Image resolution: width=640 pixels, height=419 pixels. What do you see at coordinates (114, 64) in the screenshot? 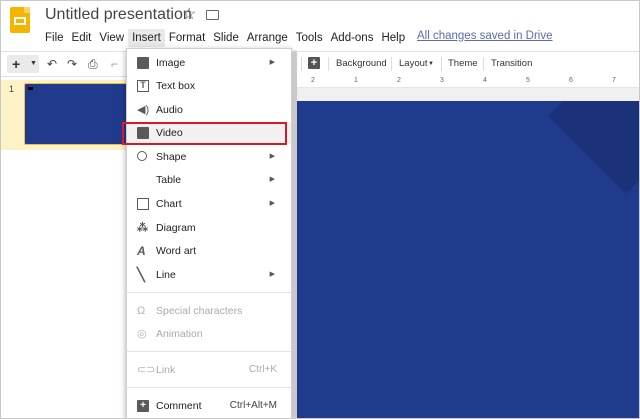
I see `paint-format-icon: ⌐` at bounding box center [114, 64].